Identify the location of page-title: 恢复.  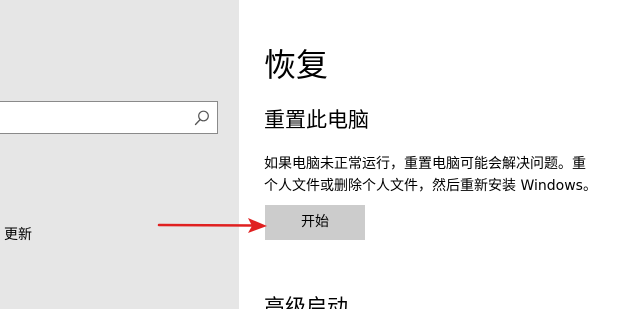
(296, 65).